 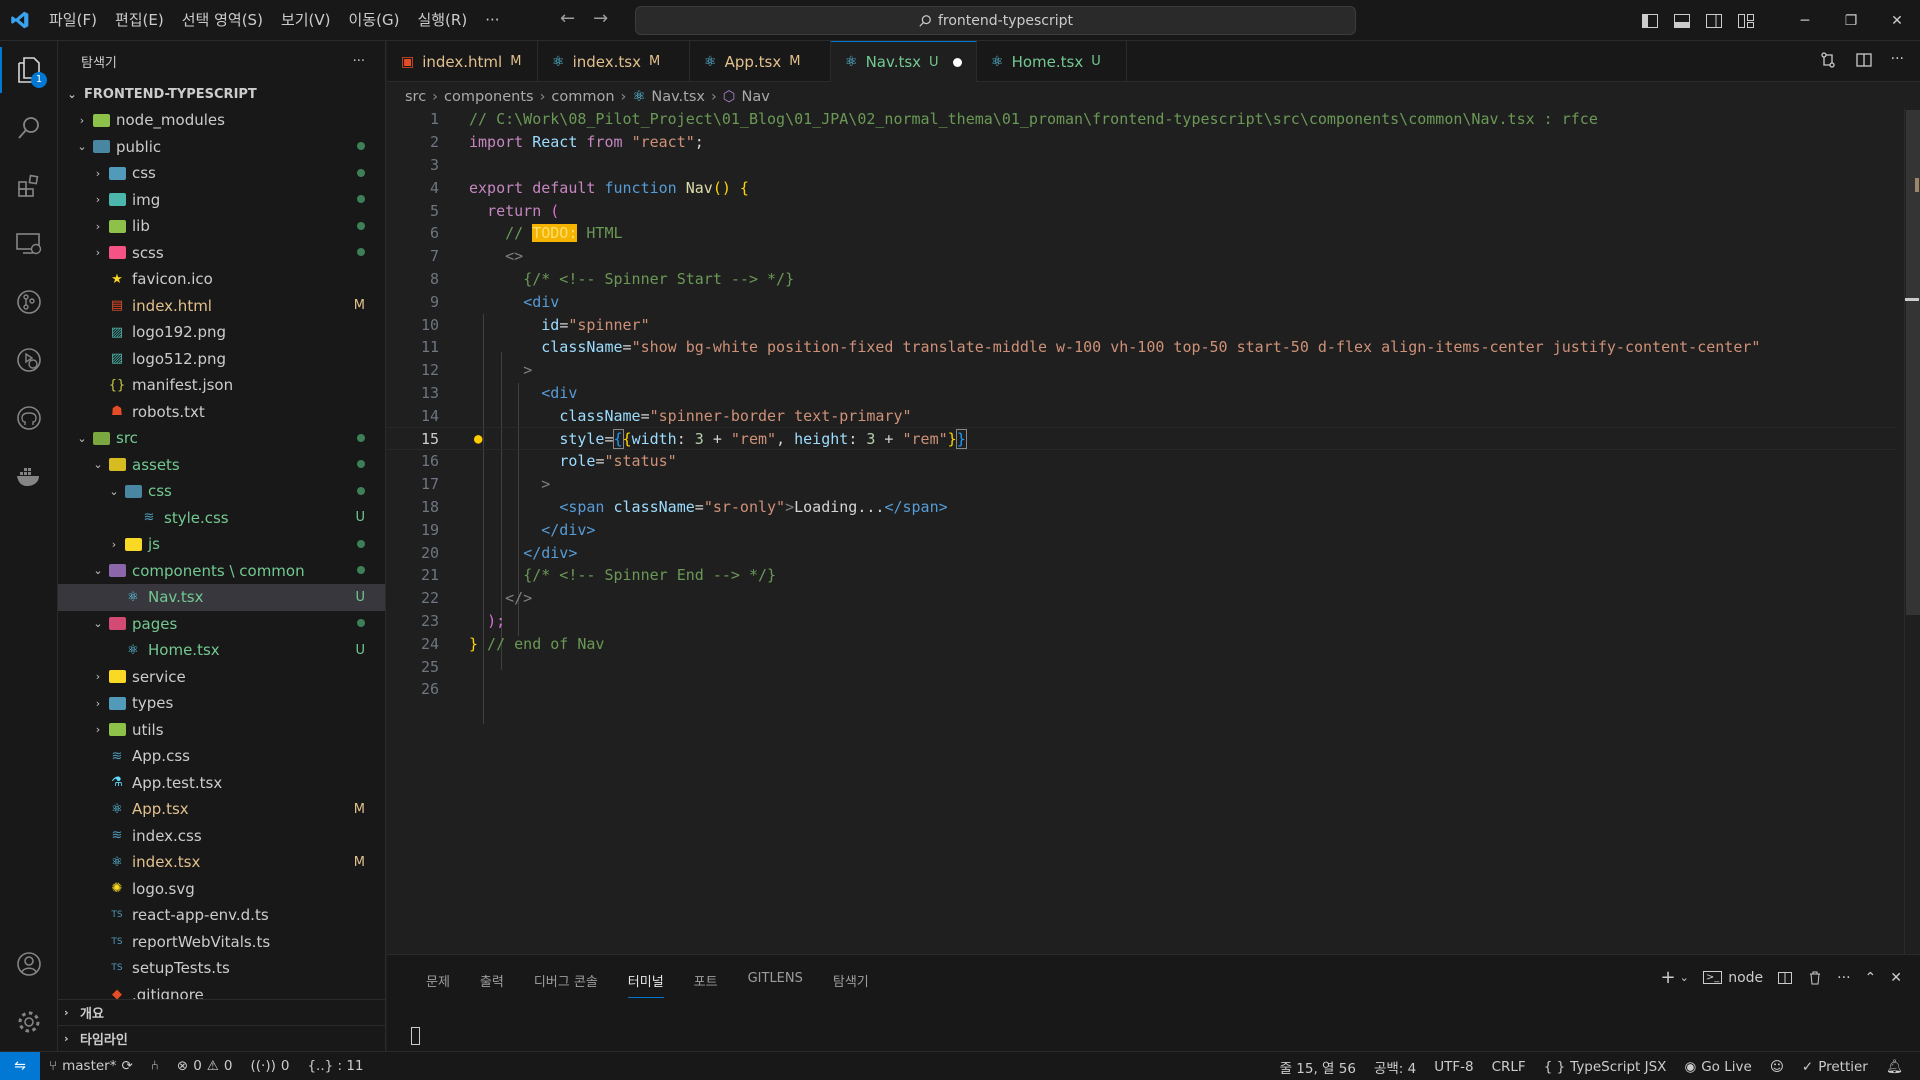 I want to click on status-gitlens: ⑃, so click(x=155, y=1066).